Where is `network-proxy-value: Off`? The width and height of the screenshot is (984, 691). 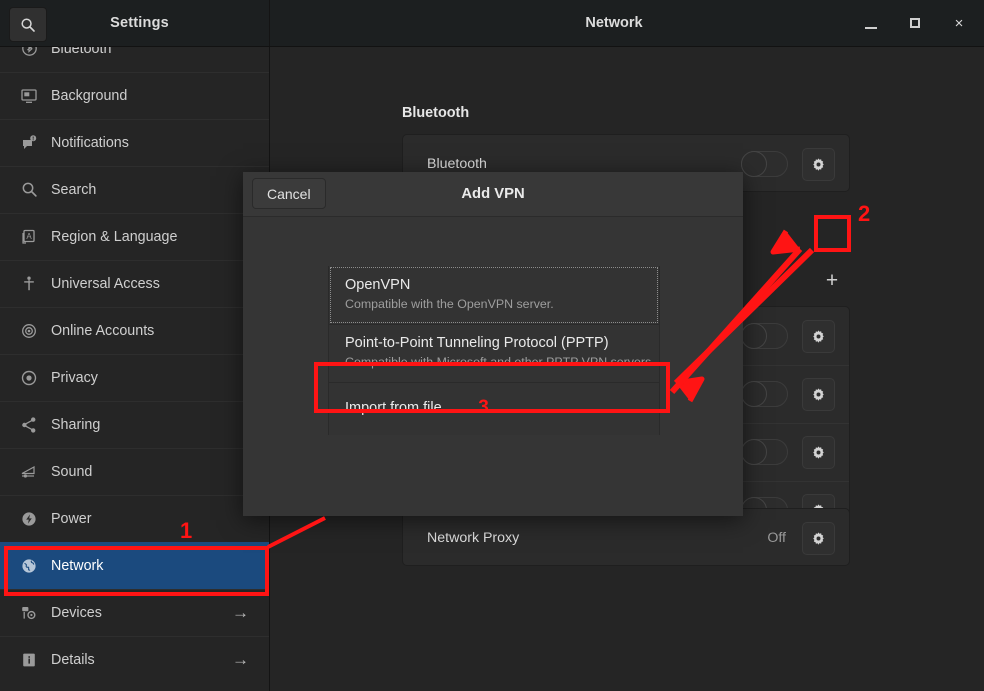
network-proxy-value: Off is located at coordinates (776, 538).